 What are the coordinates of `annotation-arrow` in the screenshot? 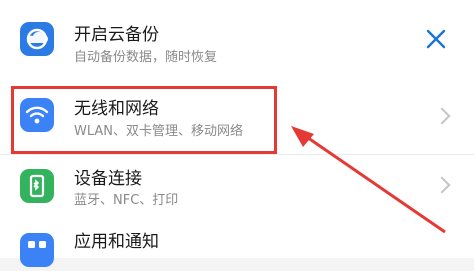 It's located at (368, 180).